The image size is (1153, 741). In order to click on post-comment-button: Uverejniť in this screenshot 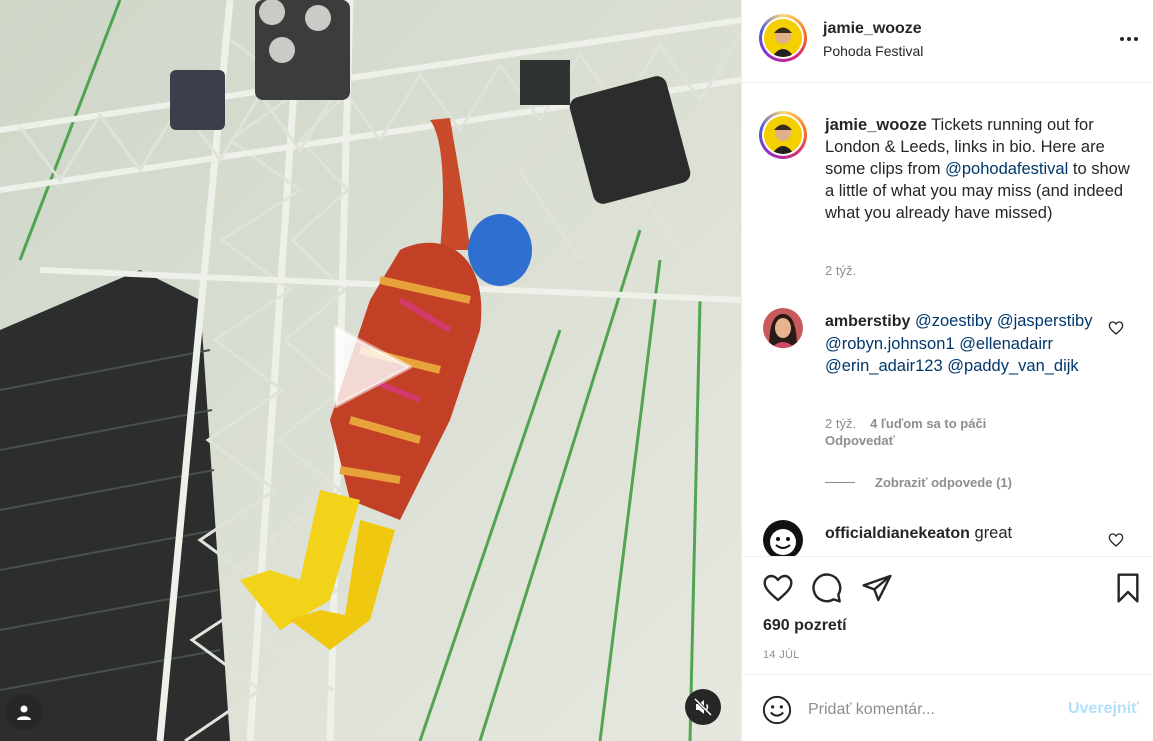, I will do `click(1103, 709)`.